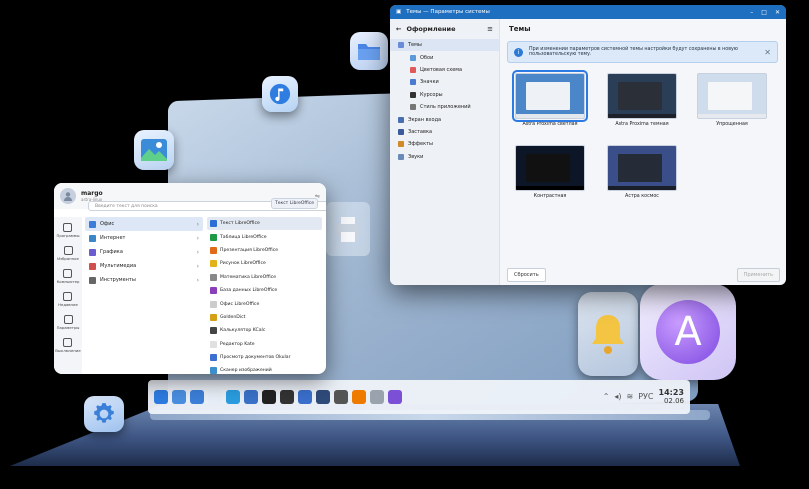  What do you see at coordinates (197, 397) in the screenshot?
I see `folder-open-icon` at bounding box center [197, 397].